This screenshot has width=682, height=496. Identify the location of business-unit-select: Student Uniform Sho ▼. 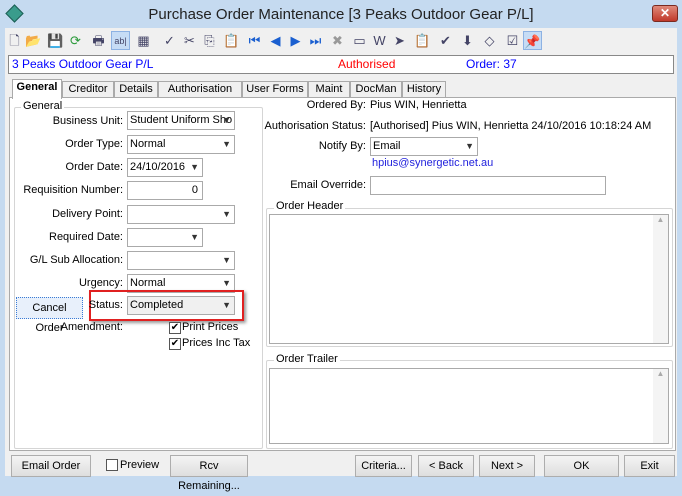
(181, 120).